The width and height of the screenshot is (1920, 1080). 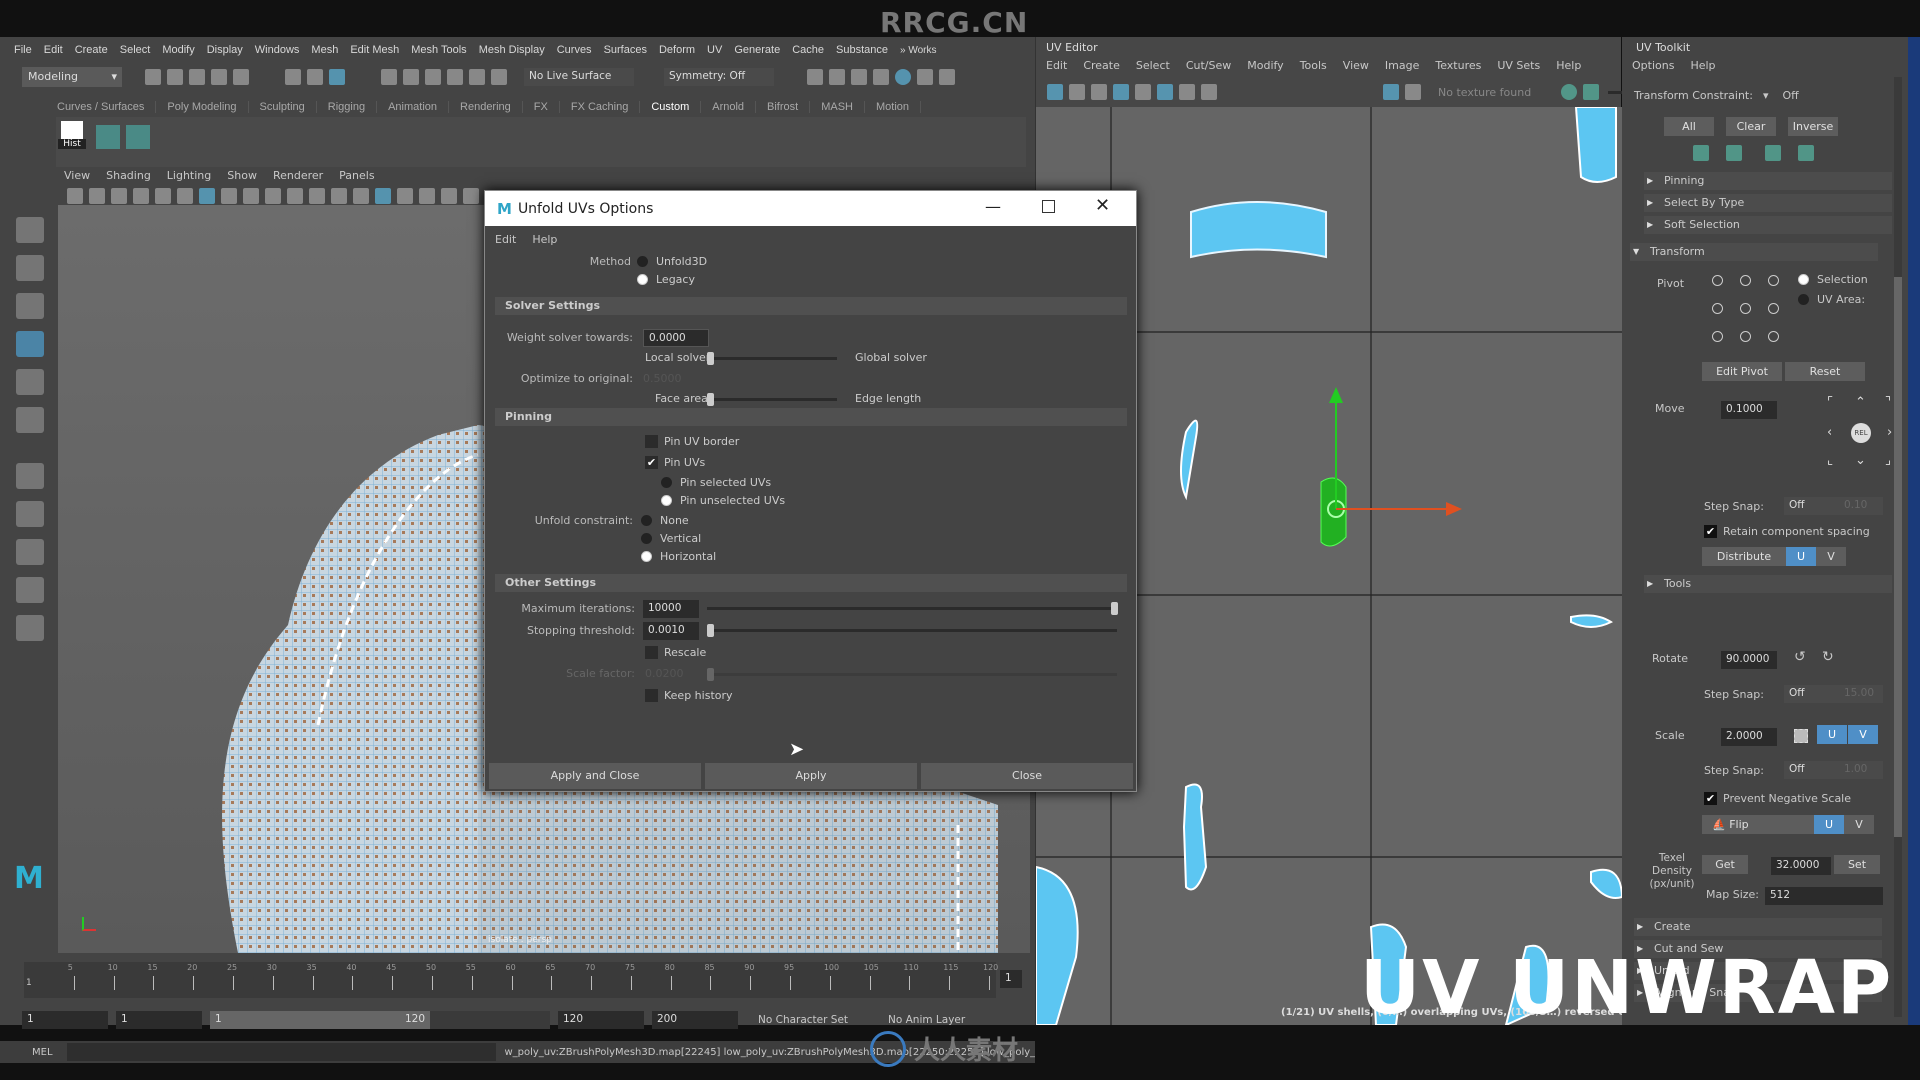 What do you see at coordinates (925, 77) in the screenshot?
I see `render-setup-icon` at bounding box center [925, 77].